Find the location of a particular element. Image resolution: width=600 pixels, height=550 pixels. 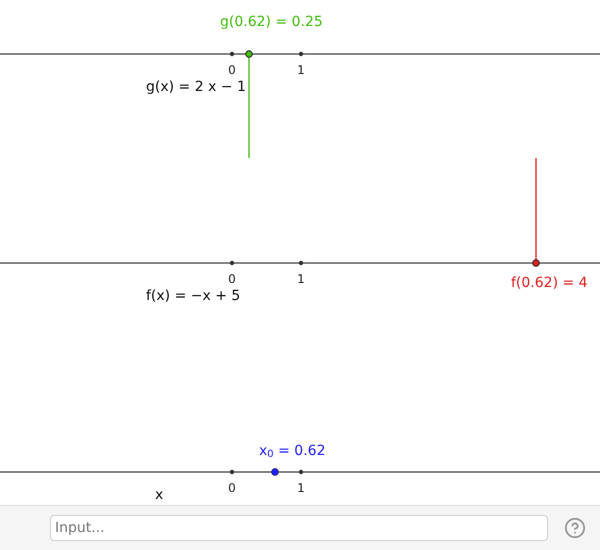

value-label: f(0.62) = 4 is located at coordinates (549, 283).